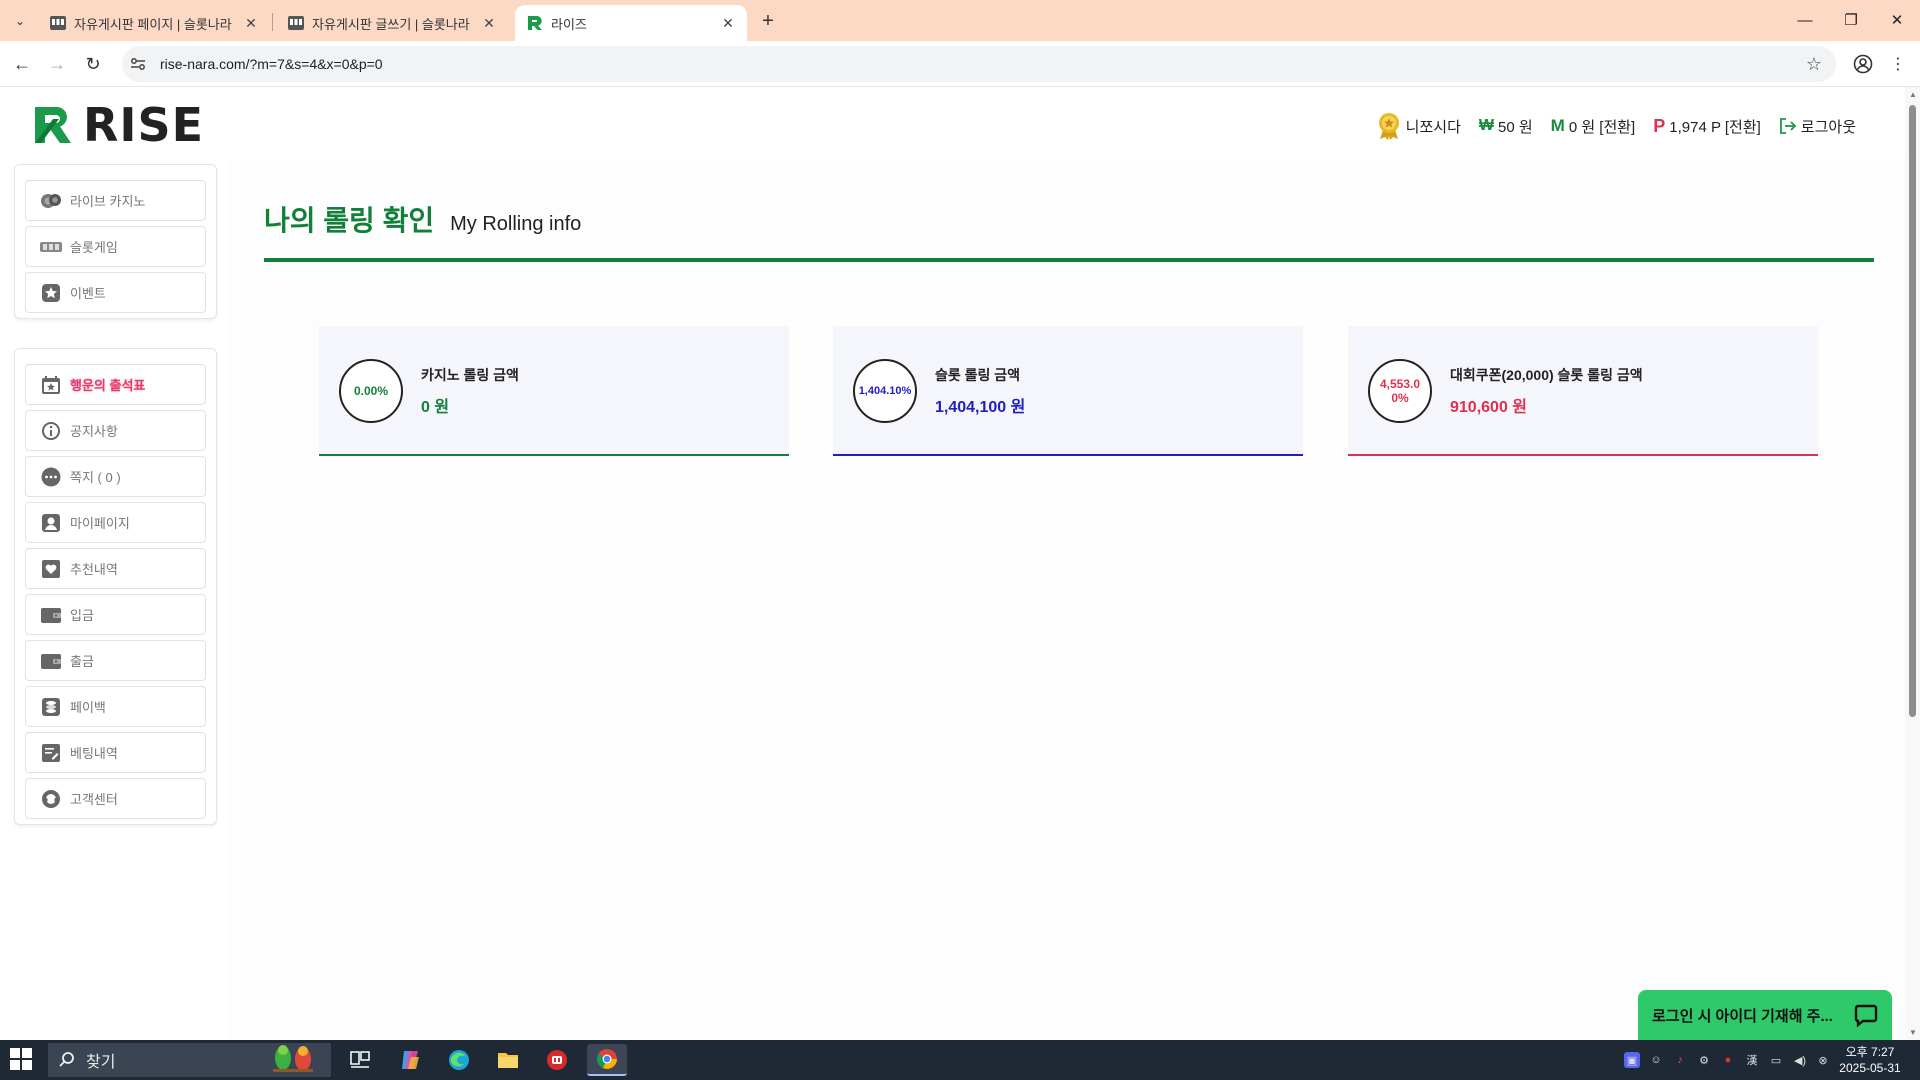 This screenshot has height=1080, width=1920. Describe the element at coordinates (53, 125) in the screenshot. I see `rise-logo-mark-icon` at that location.